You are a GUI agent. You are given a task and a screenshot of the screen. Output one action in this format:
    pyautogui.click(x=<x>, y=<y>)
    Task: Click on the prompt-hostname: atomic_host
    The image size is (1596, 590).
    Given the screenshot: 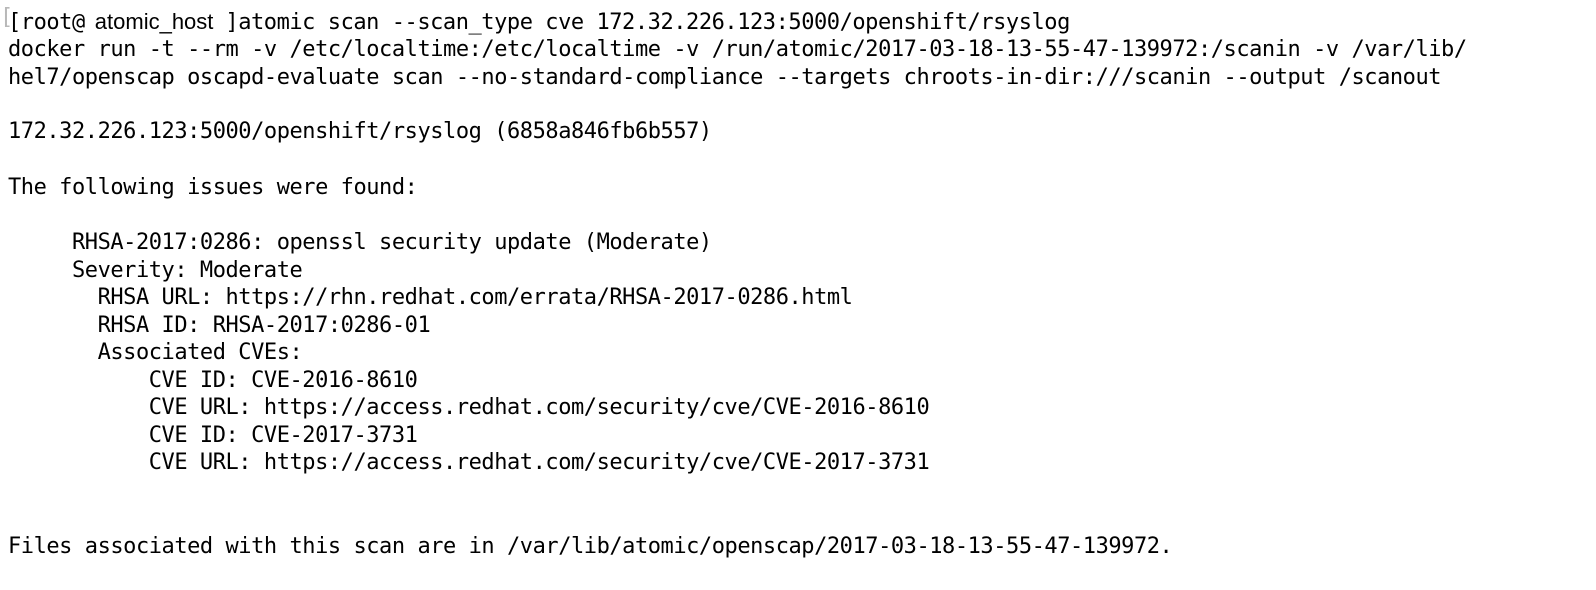 What is the action you would take?
    pyautogui.click(x=154, y=21)
    